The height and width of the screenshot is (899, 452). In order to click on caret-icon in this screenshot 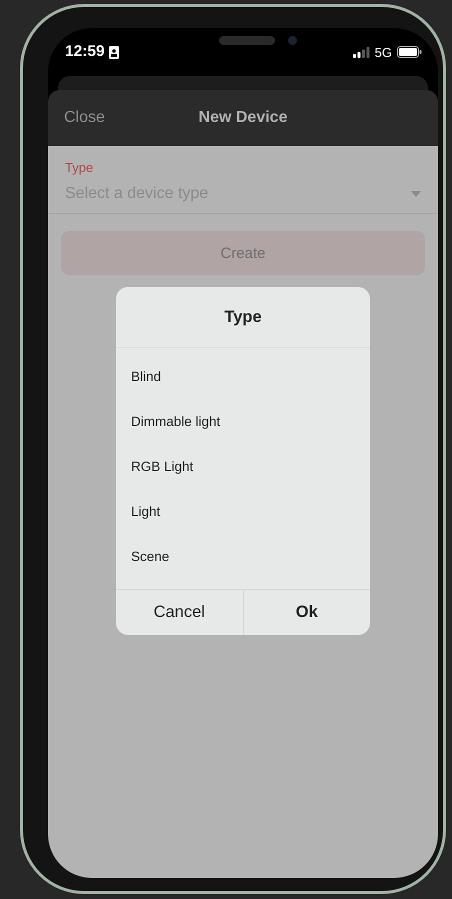, I will do `click(416, 194)`.